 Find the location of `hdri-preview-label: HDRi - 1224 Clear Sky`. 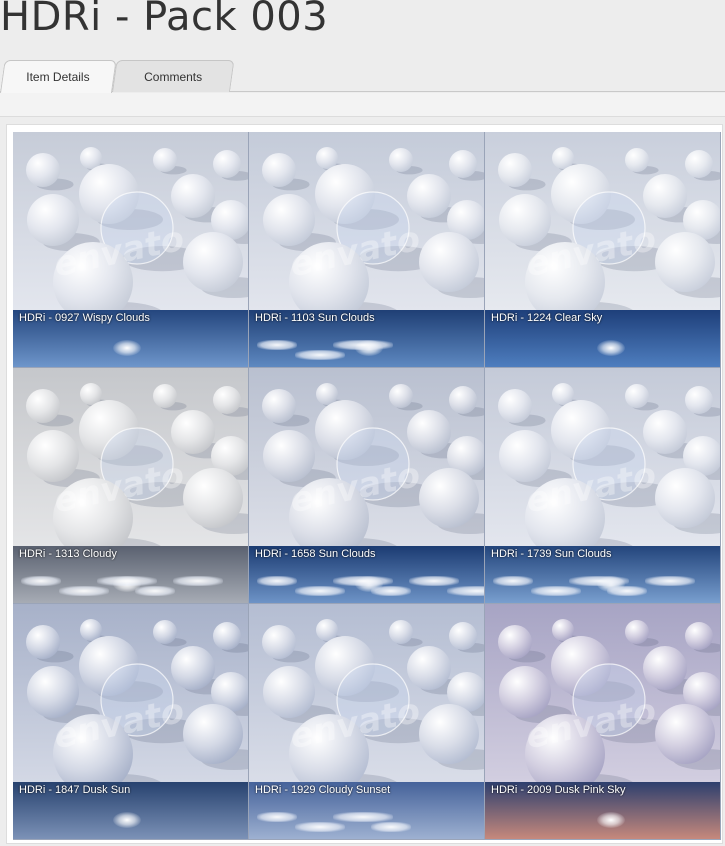

hdri-preview-label: HDRi - 1224 Clear Sky is located at coordinates (547, 318).